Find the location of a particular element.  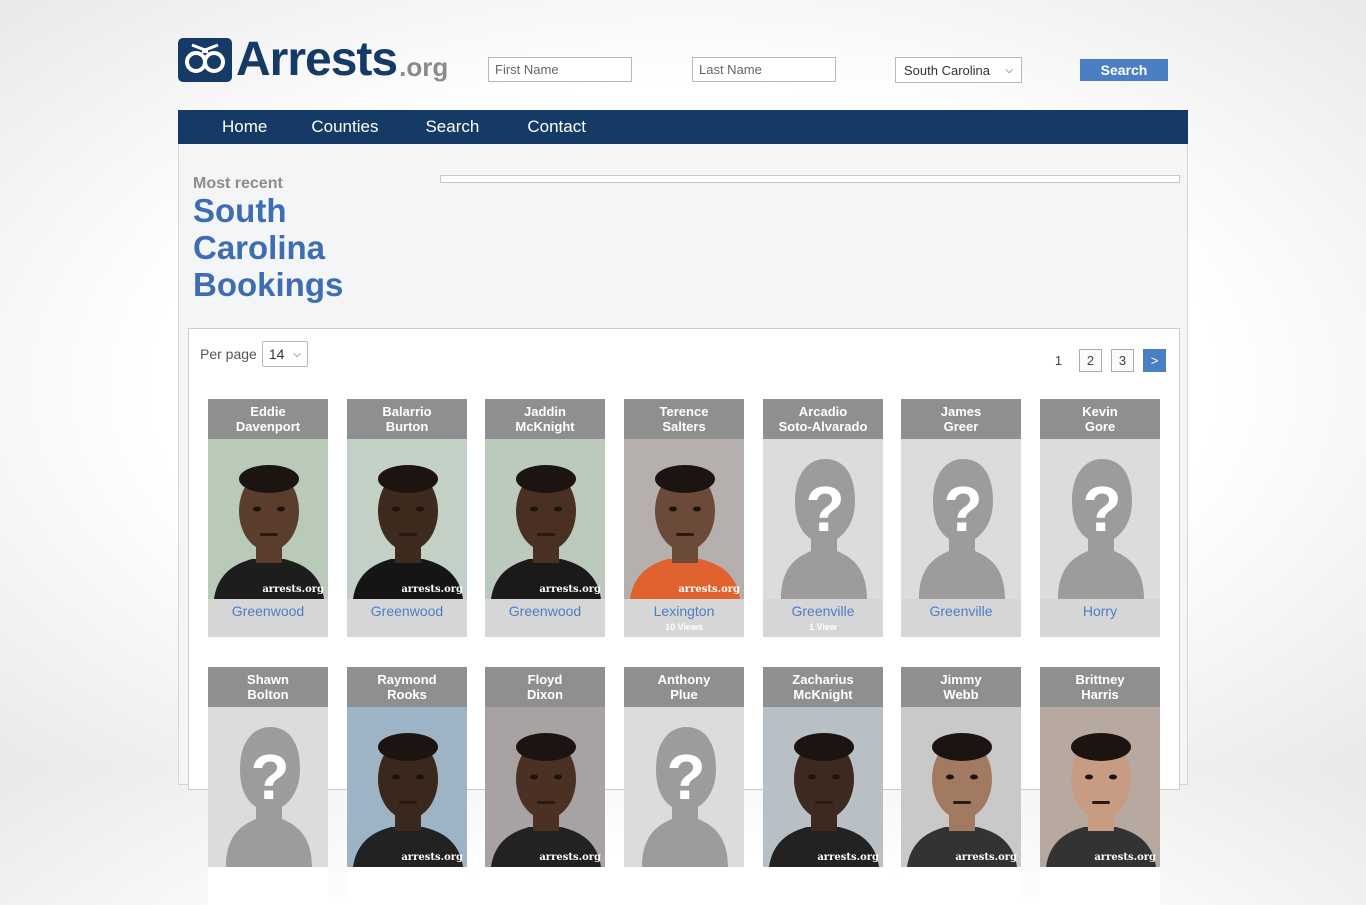

person-name: Balarrio Burton is located at coordinates (407, 419).